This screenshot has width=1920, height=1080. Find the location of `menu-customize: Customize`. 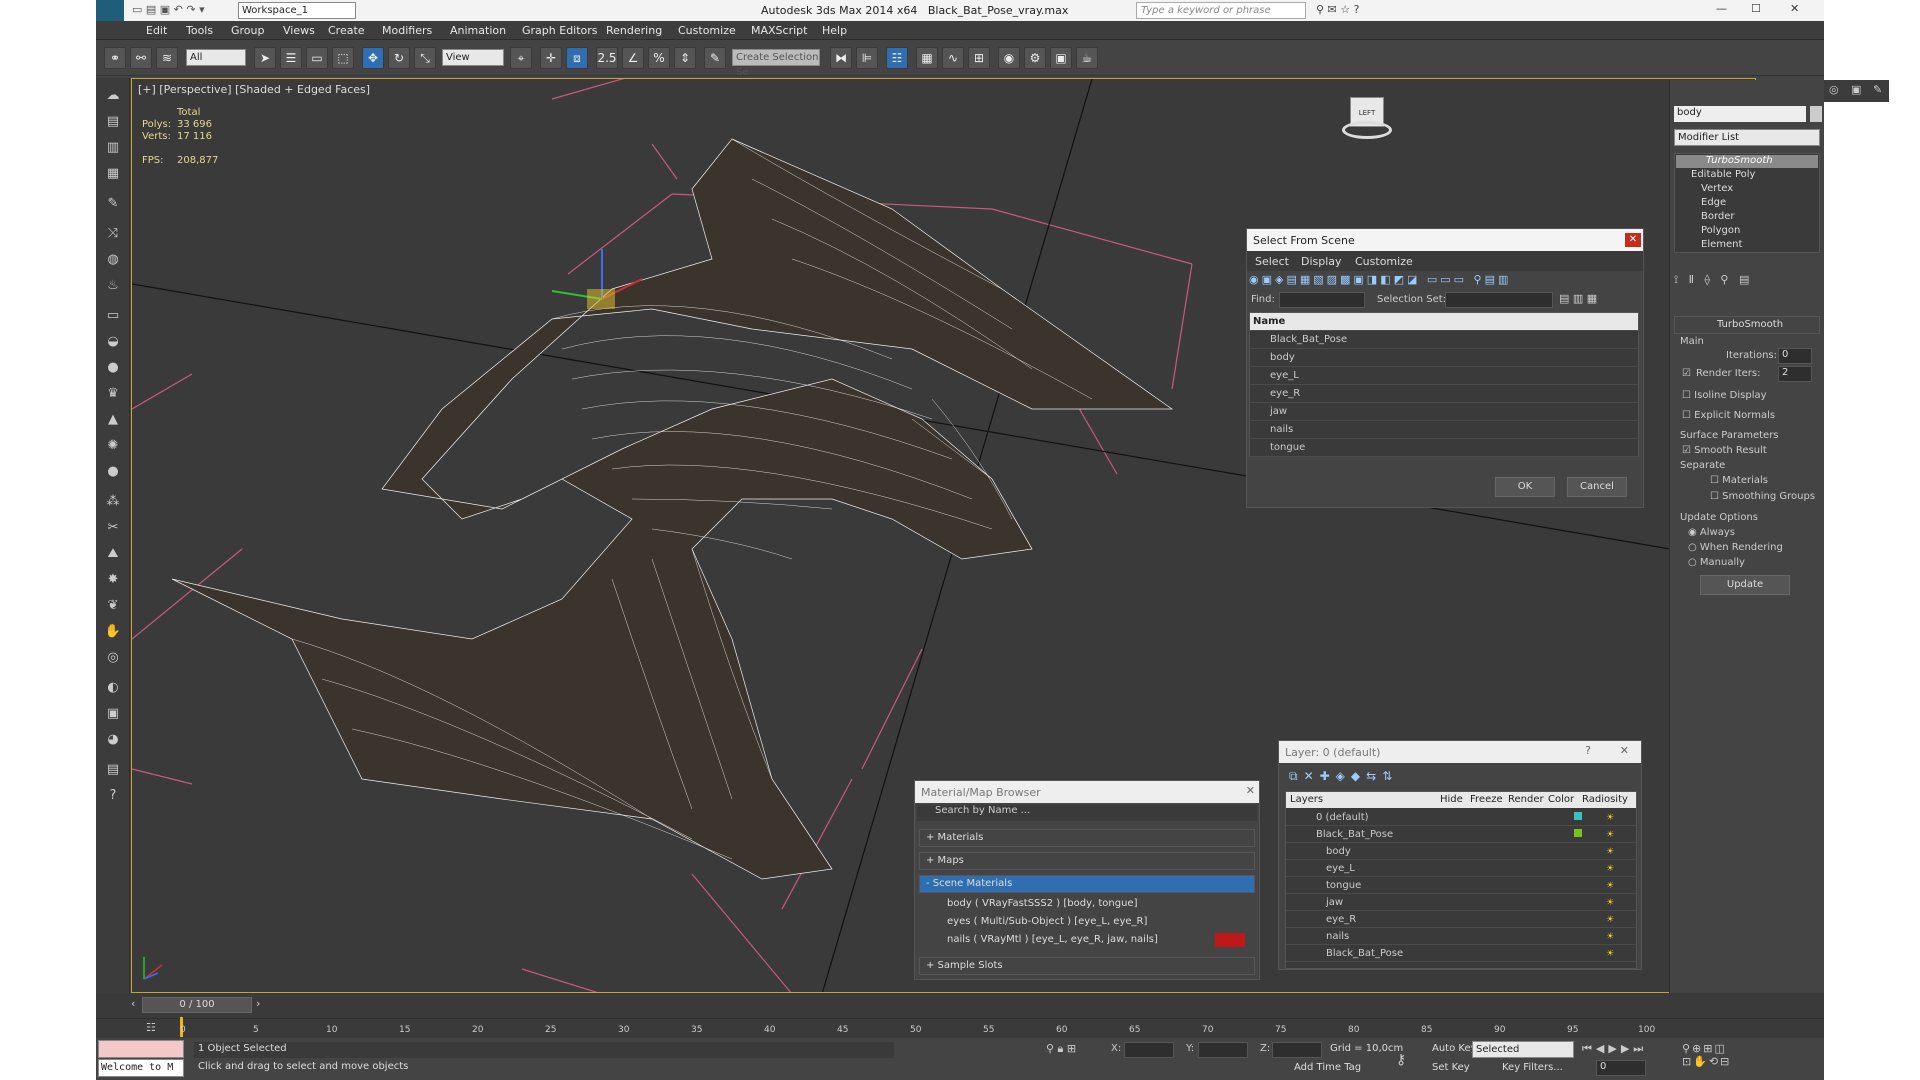

menu-customize: Customize is located at coordinates (707, 30).